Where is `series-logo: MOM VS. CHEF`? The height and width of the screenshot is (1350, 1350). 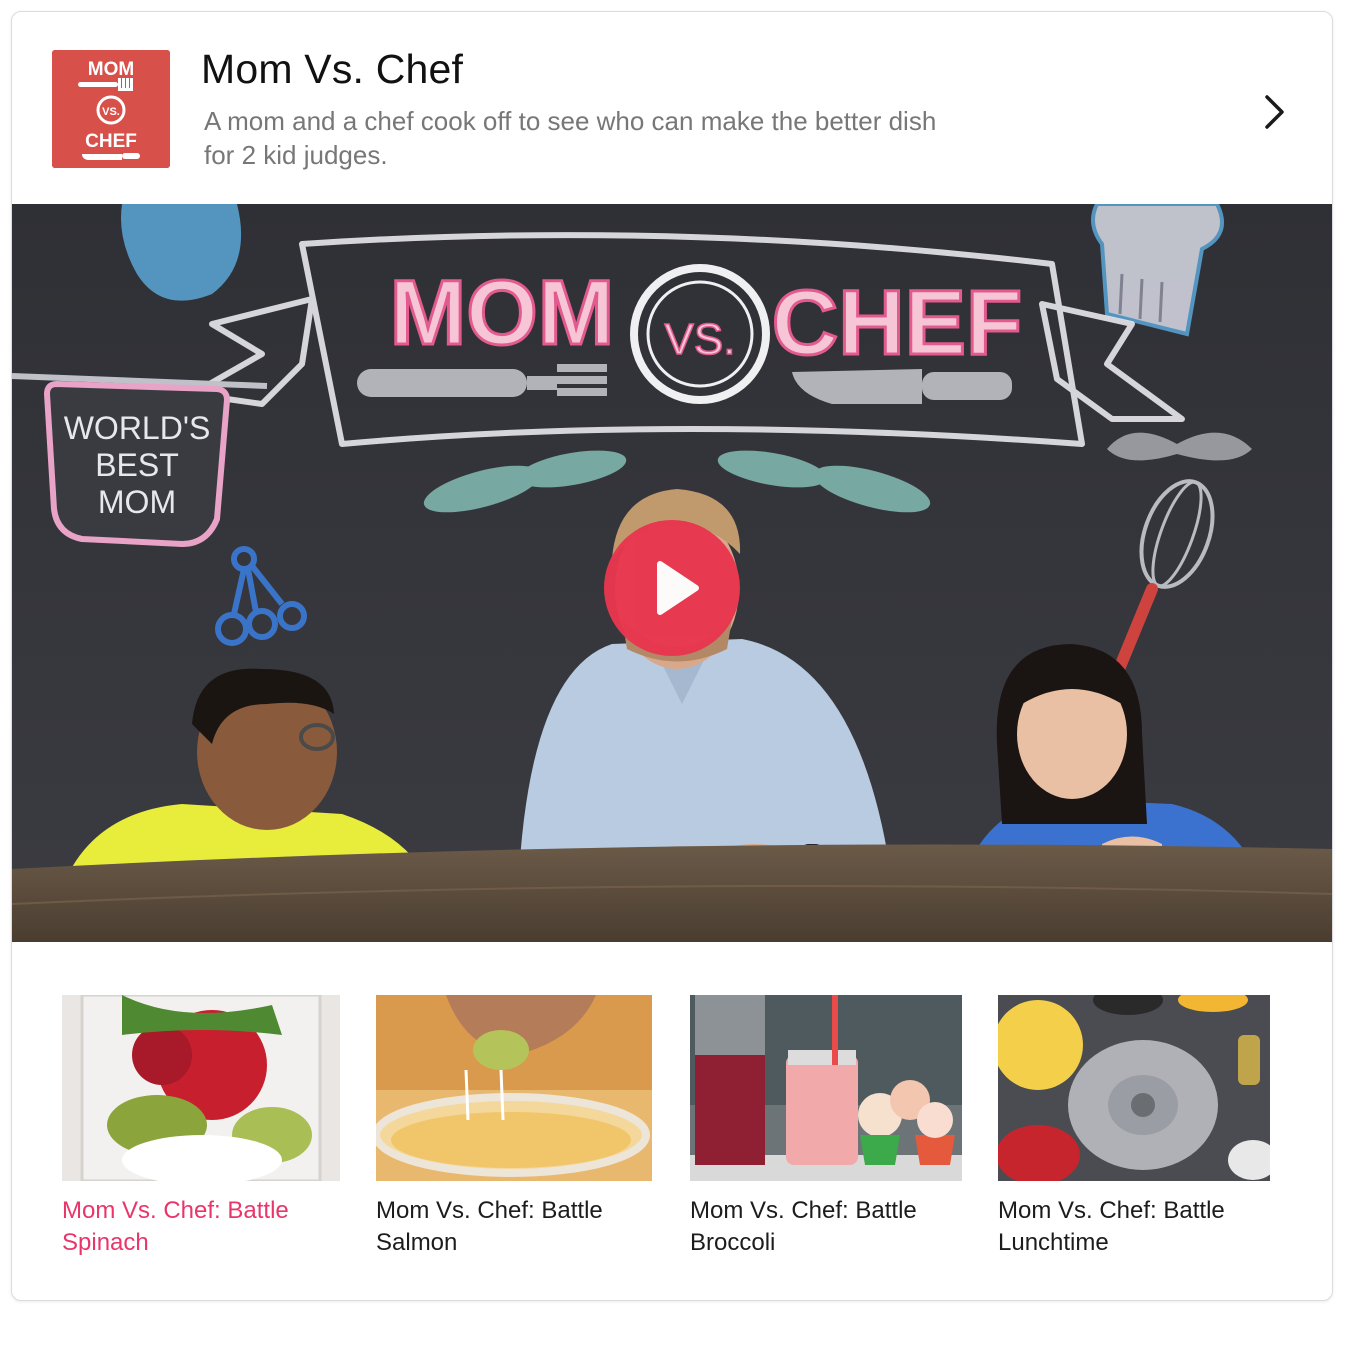 series-logo: MOM VS. CHEF is located at coordinates (111, 109).